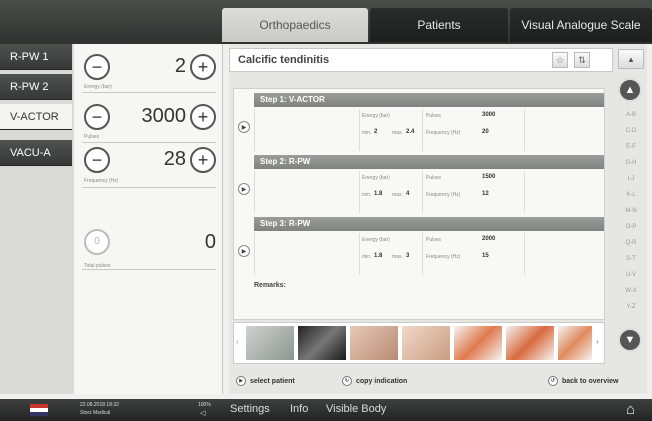 This screenshot has width=652, height=421. I want to click on remarks-label: Remarks:, so click(270, 285).